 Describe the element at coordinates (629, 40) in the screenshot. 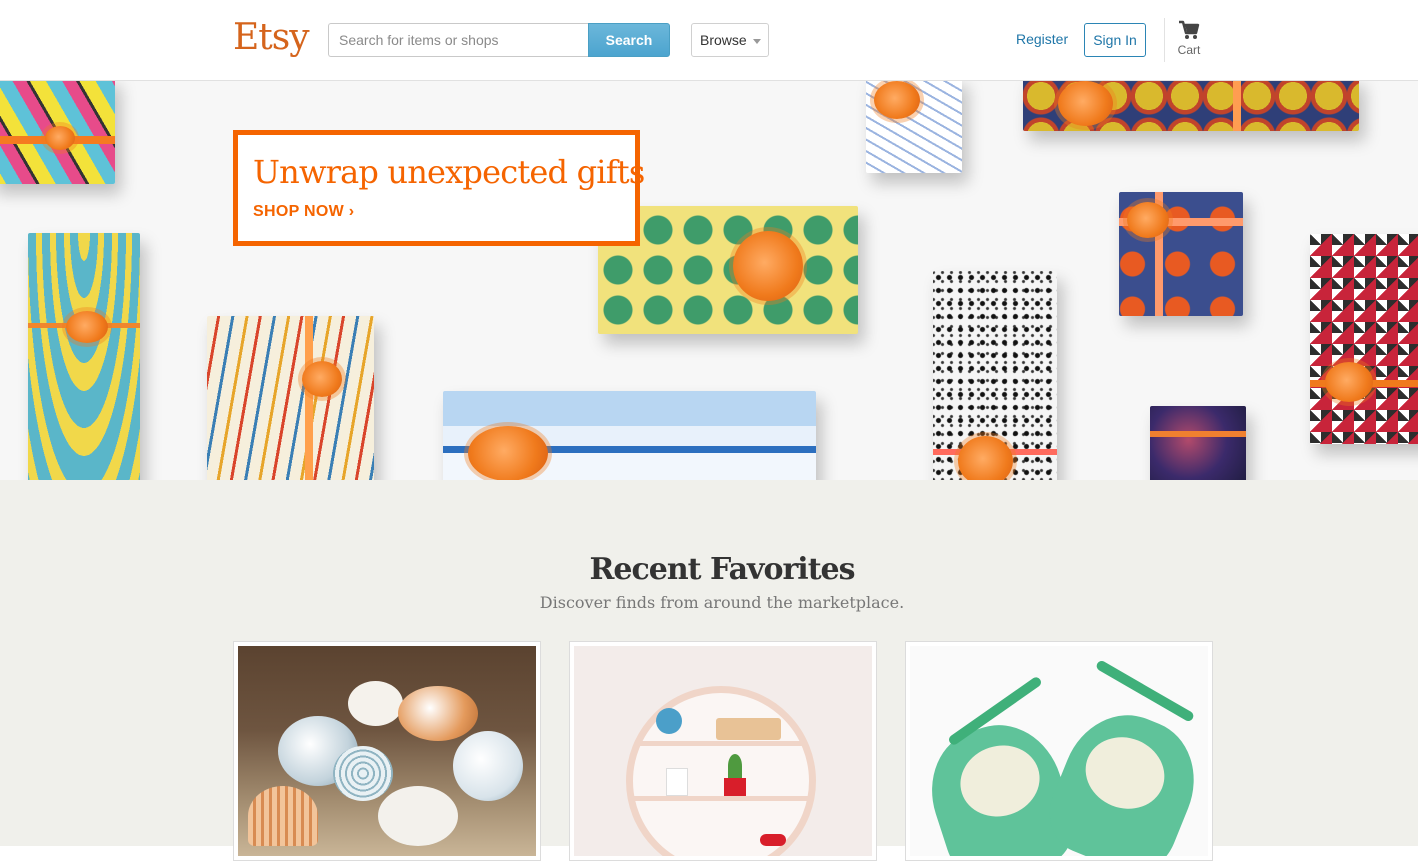

I see `search-button: Search` at that location.